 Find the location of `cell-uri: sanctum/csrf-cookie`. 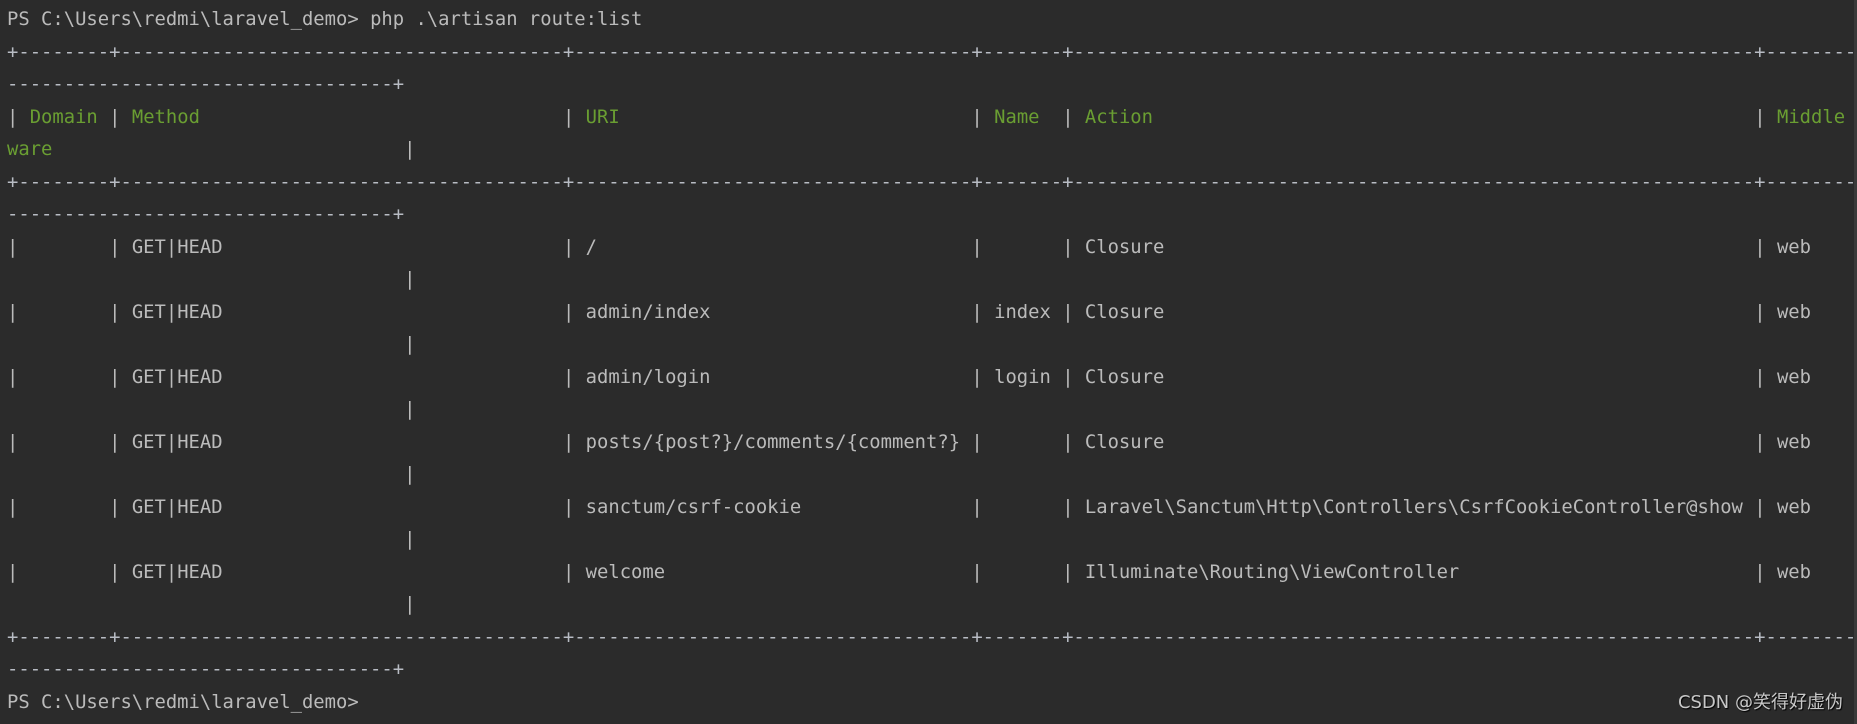

cell-uri: sanctum/csrf-cookie is located at coordinates (693, 507).